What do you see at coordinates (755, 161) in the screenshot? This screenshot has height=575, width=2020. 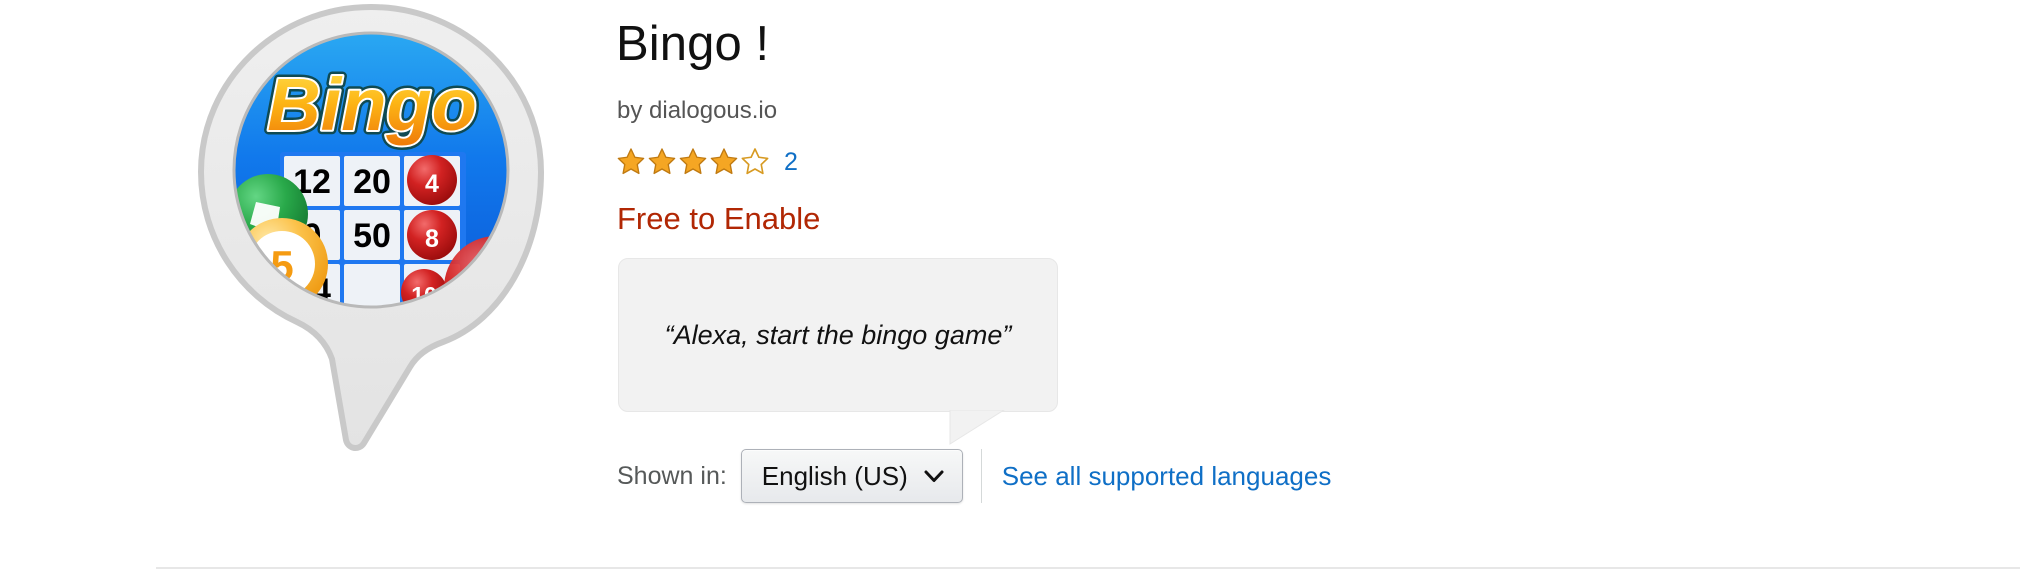 I see `star-empty-icon` at bounding box center [755, 161].